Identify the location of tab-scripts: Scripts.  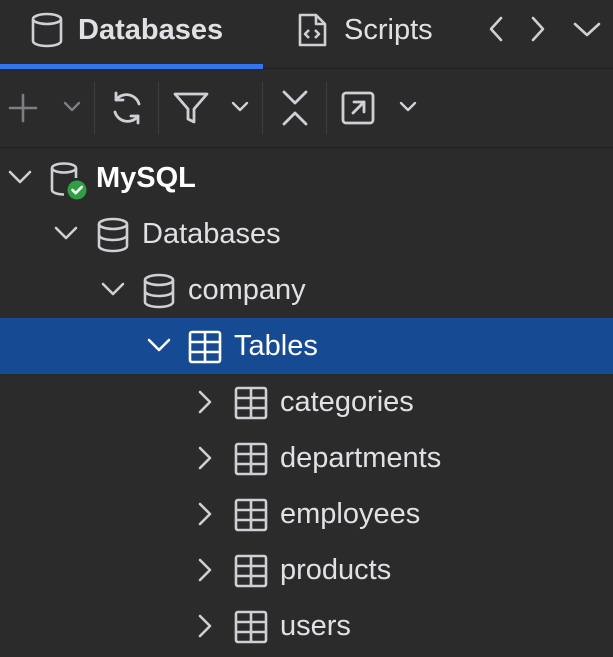
(368, 34).